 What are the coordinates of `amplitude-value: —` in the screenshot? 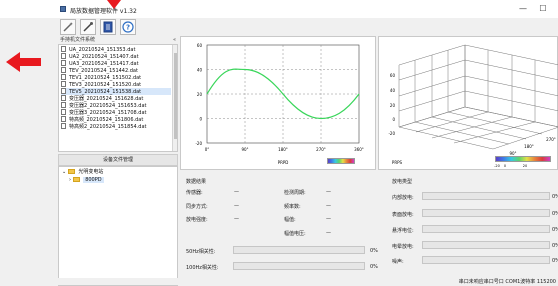 It's located at (328, 219).